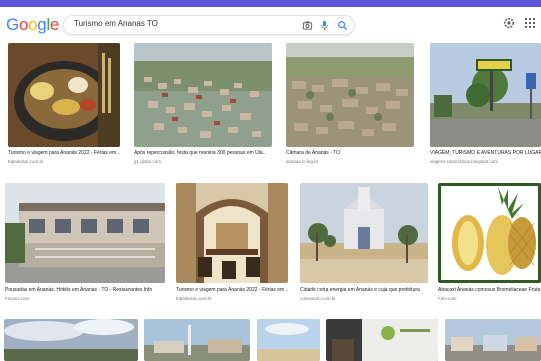 The image size is (541, 361). I want to click on microphone-icon, so click(324, 25).